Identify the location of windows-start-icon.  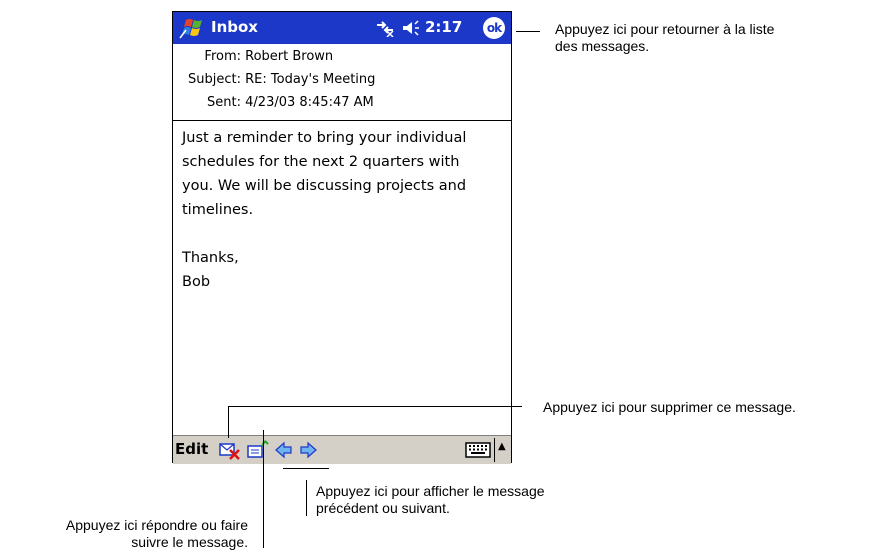
(192, 29).